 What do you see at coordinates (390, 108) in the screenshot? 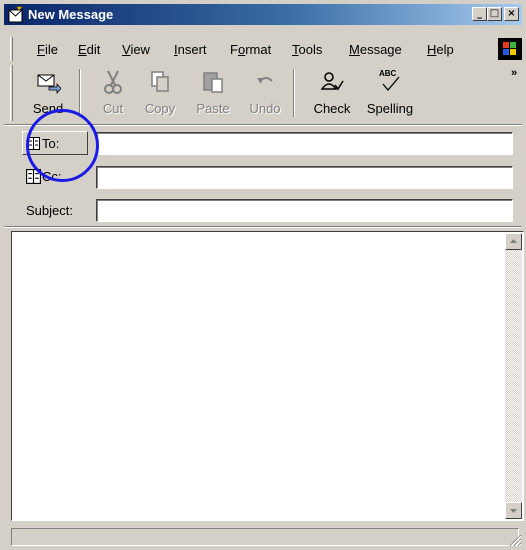
I see `spelling-label: Spelling` at bounding box center [390, 108].